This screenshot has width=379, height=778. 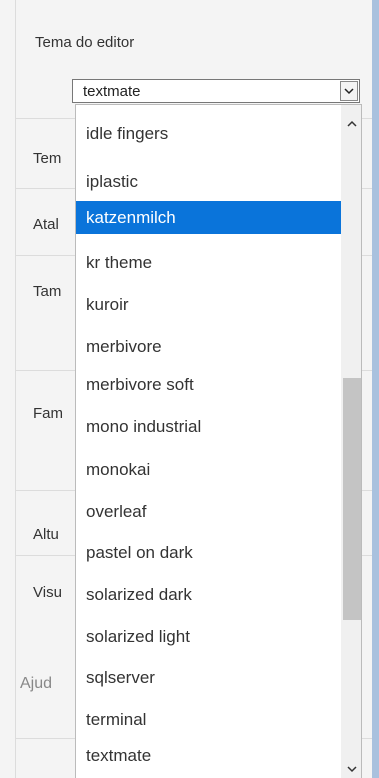 I want to click on editor-theme-label: Tema do editor, so click(x=85, y=42).